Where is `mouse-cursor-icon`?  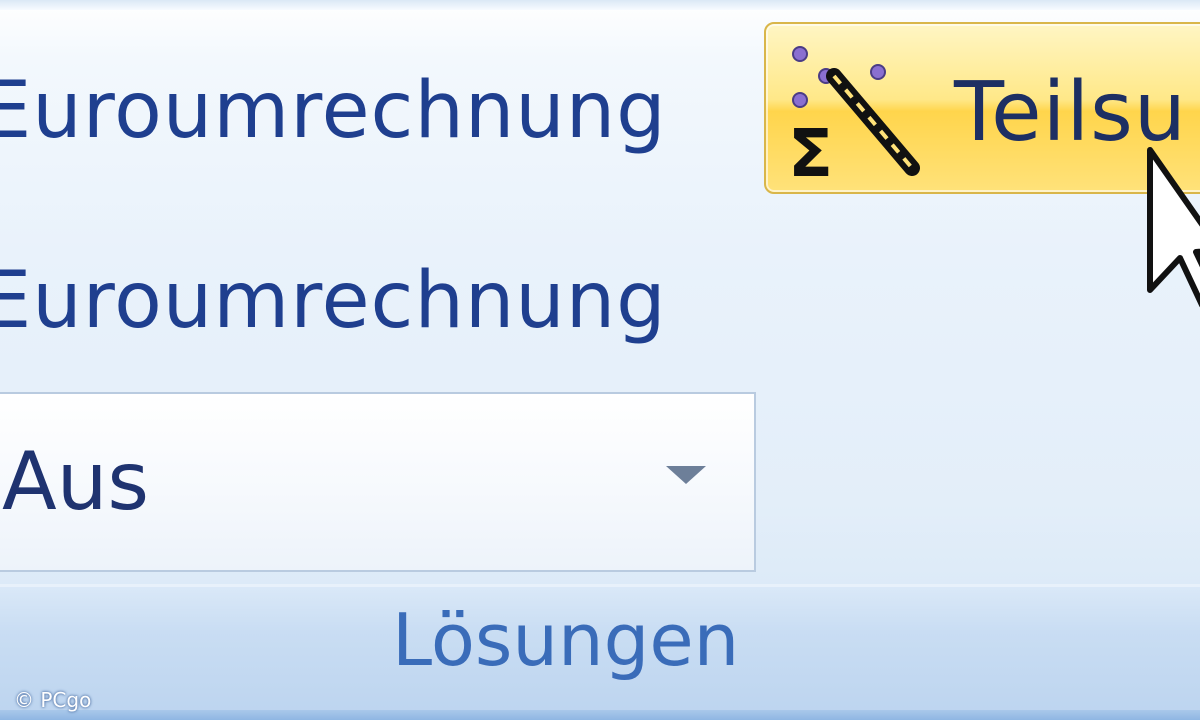 mouse-cursor-icon is located at coordinates (1173, 227).